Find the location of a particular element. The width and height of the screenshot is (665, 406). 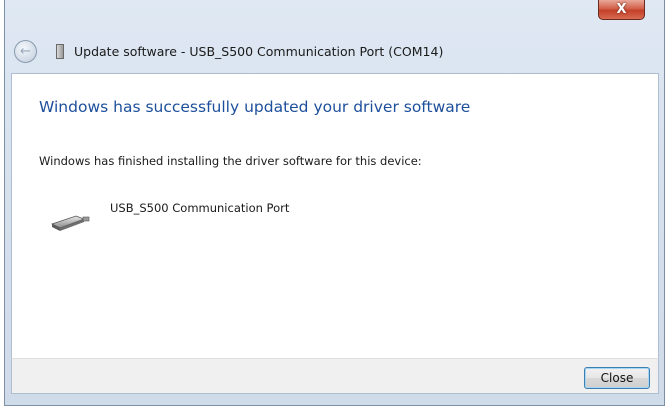

device-name: USB_S500 Communication Port is located at coordinates (200, 208).